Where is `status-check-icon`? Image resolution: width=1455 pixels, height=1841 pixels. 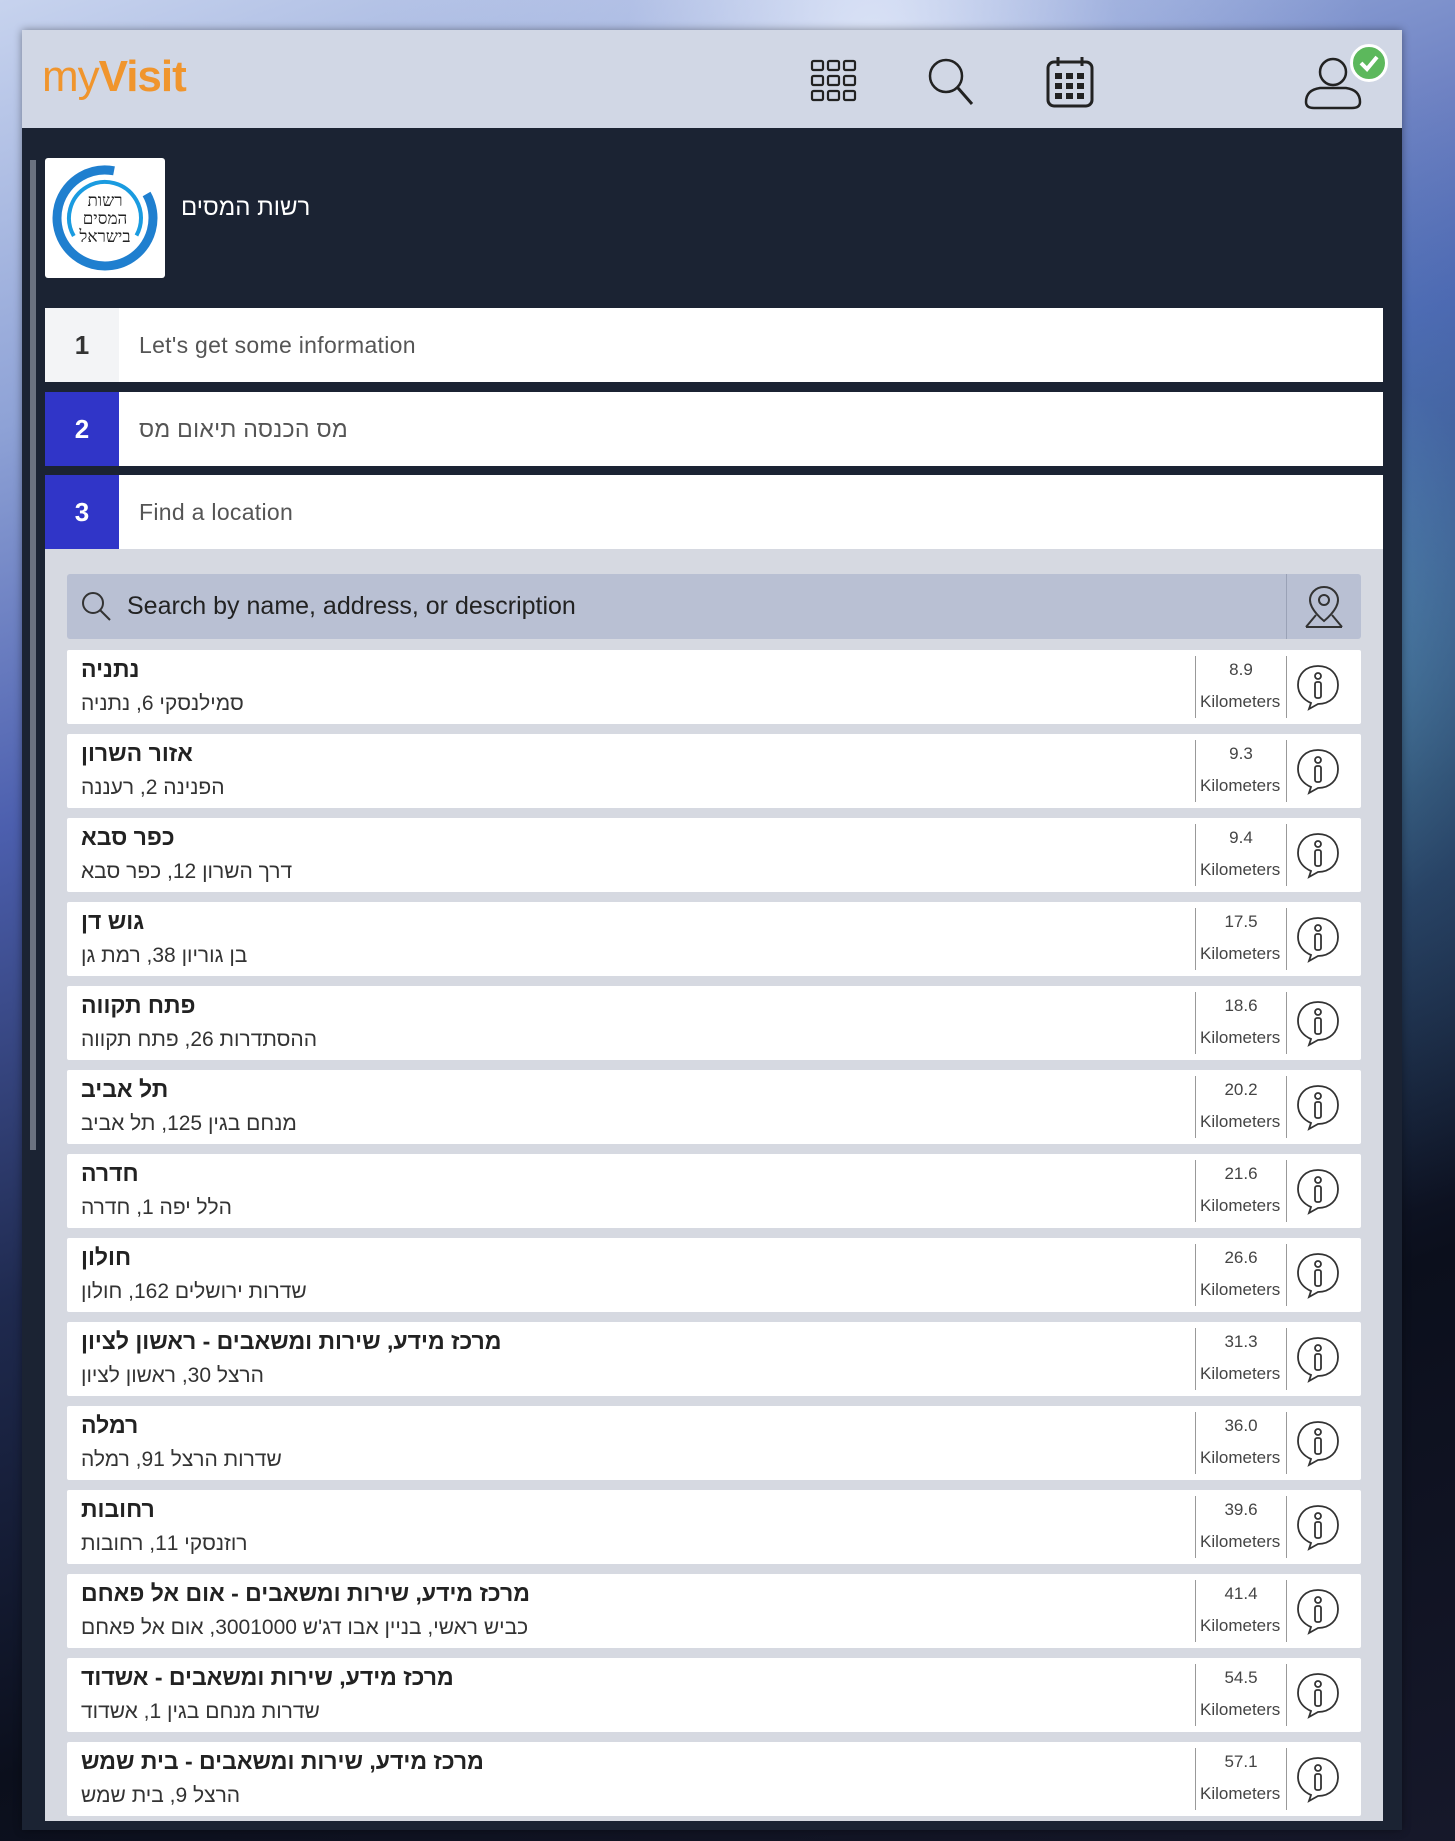
status-check-icon is located at coordinates (1369, 63).